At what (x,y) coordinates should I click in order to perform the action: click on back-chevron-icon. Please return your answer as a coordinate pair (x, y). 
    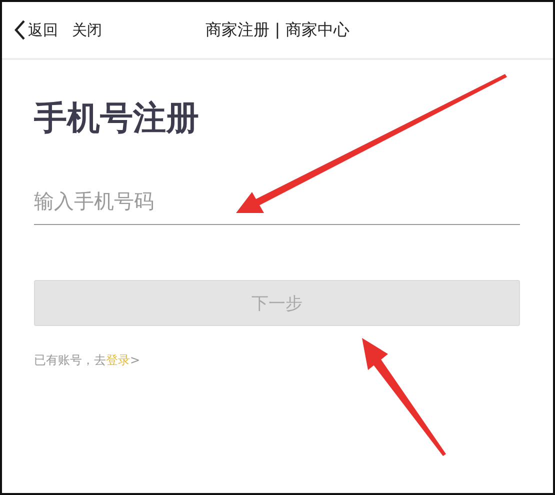
    Looking at the image, I should click on (20, 30).